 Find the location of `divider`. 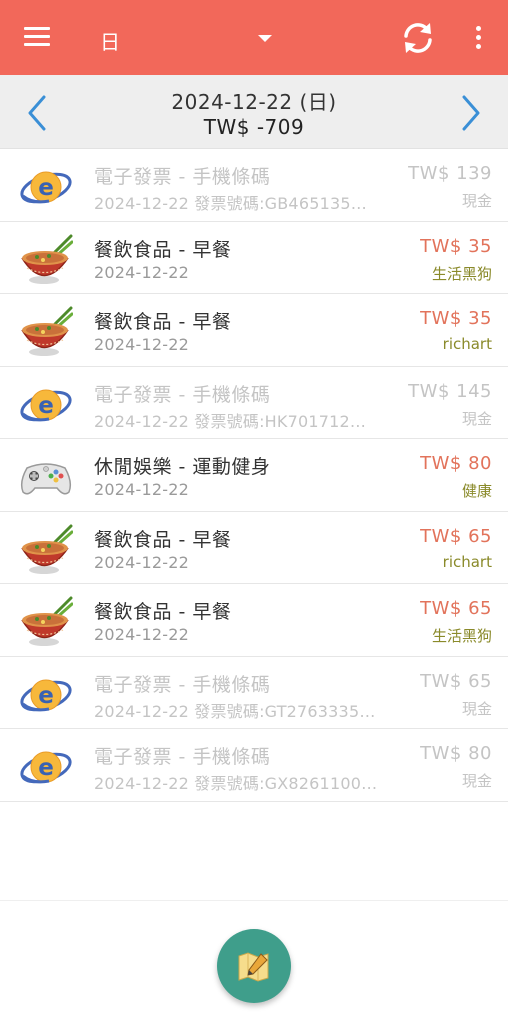

divider is located at coordinates (254, 900).